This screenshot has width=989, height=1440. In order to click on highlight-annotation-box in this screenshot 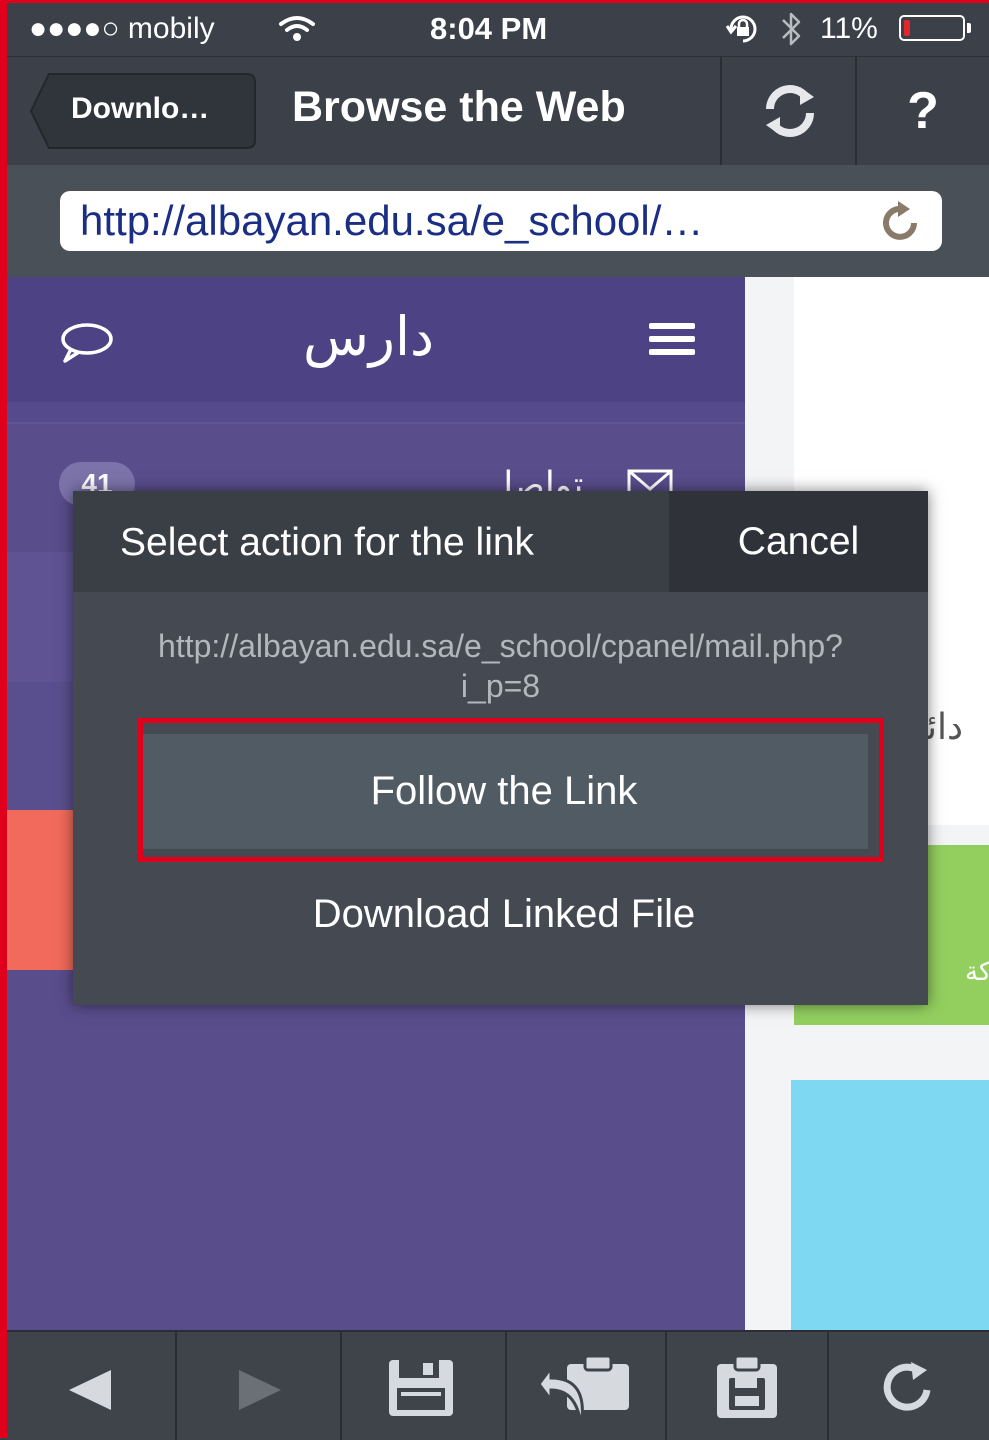, I will do `click(511, 790)`.